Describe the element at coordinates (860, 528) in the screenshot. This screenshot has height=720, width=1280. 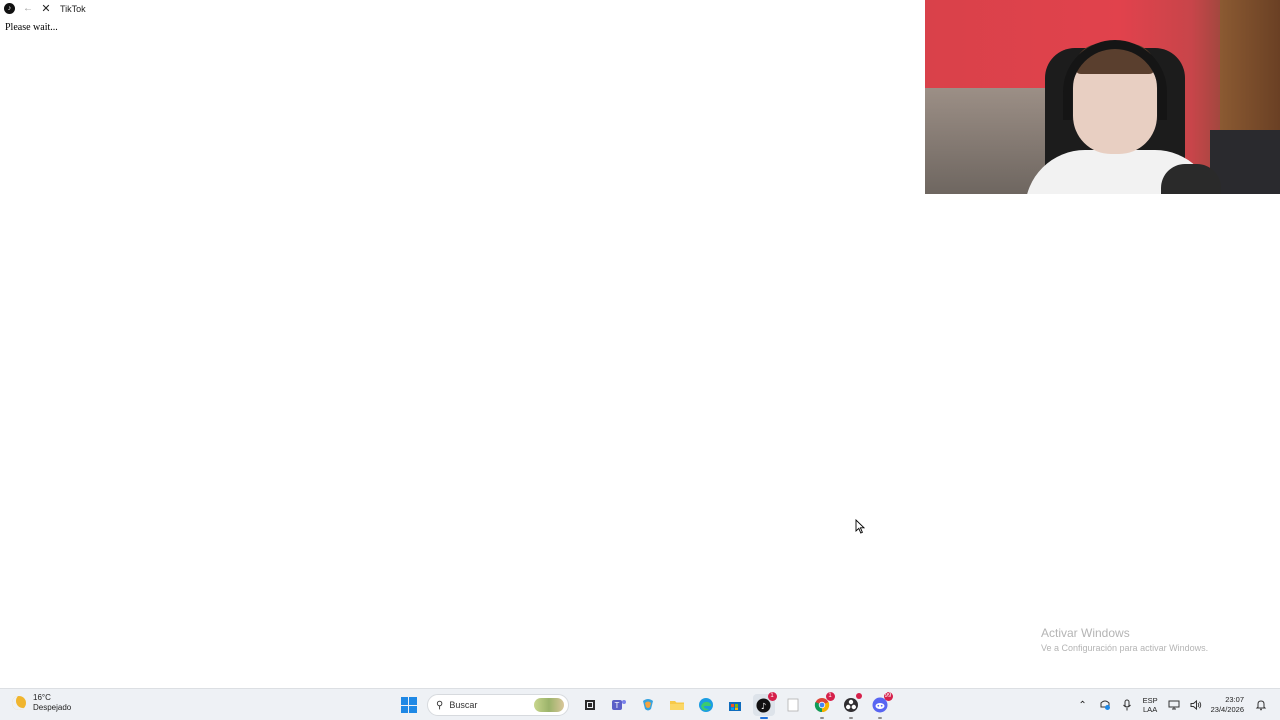
I see `mouse-cursor-icon` at that location.